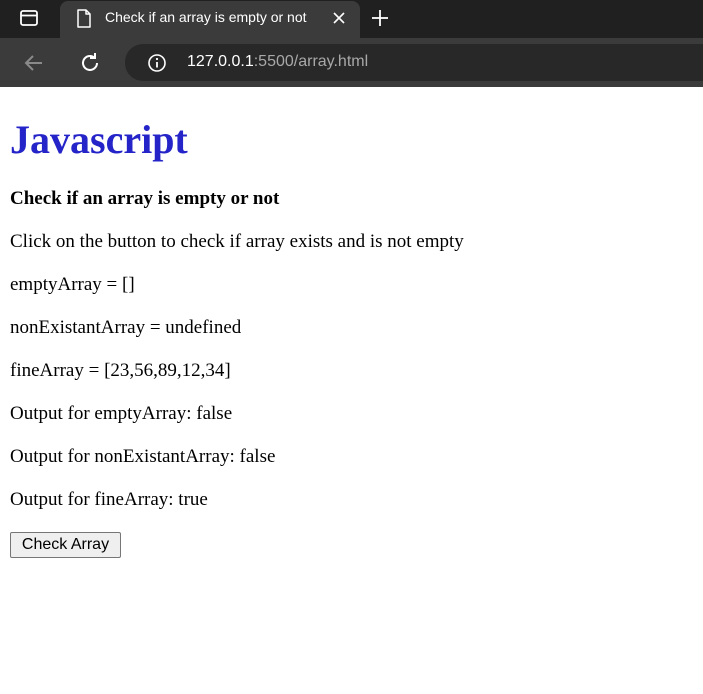 The width and height of the screenshot is (703, 694). I want to click on page-subheading: Check if an array is empty or not, so click(145, 198).